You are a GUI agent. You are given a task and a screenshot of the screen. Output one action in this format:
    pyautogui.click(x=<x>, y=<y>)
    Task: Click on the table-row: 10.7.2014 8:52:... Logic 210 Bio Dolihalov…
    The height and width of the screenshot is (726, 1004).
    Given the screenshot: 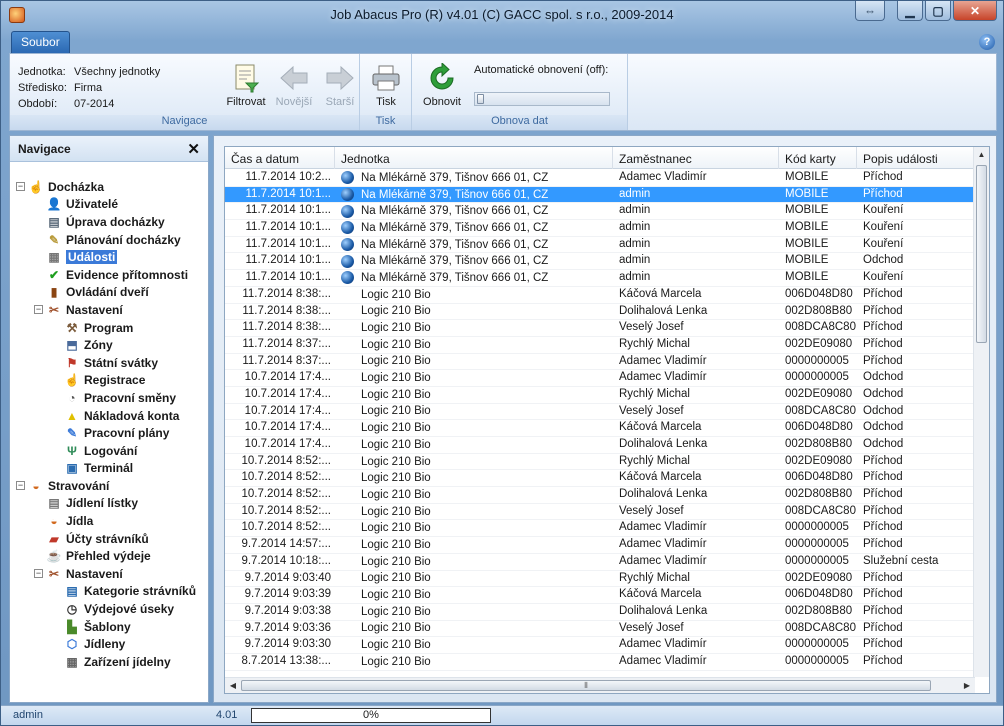 What is the action you would take?
    pyautogui.click(x=600, y=495)
    